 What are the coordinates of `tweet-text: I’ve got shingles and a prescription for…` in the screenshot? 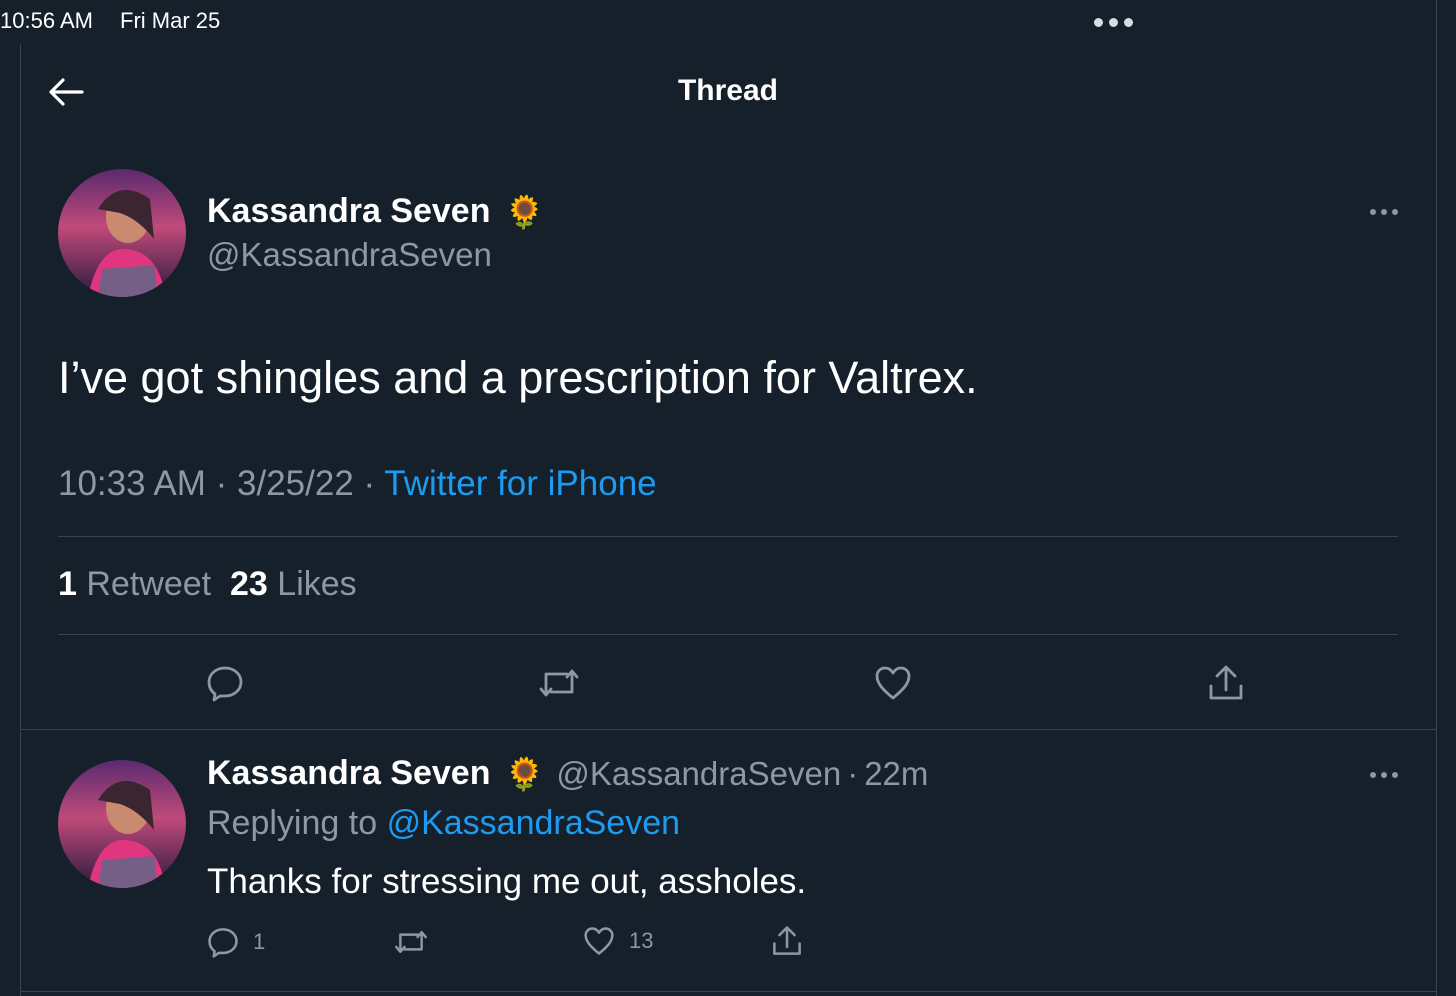 It's located at (518, 377).